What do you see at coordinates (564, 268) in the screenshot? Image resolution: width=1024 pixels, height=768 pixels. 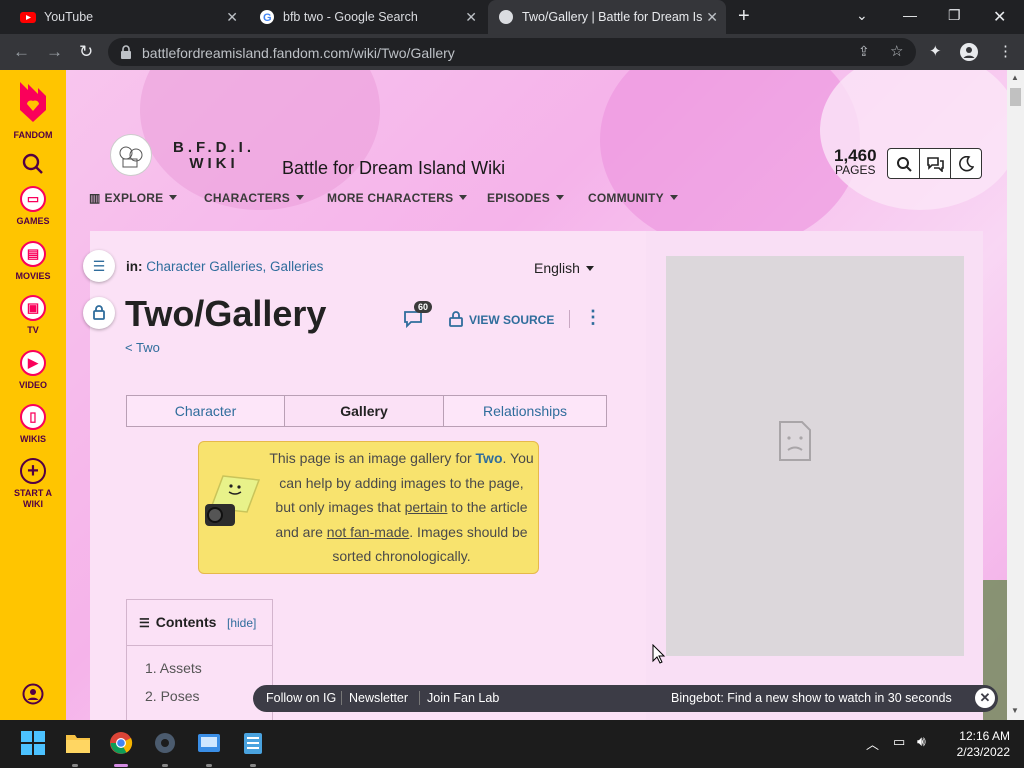 I see `language-selector: English` at bounding box center [564, 268].